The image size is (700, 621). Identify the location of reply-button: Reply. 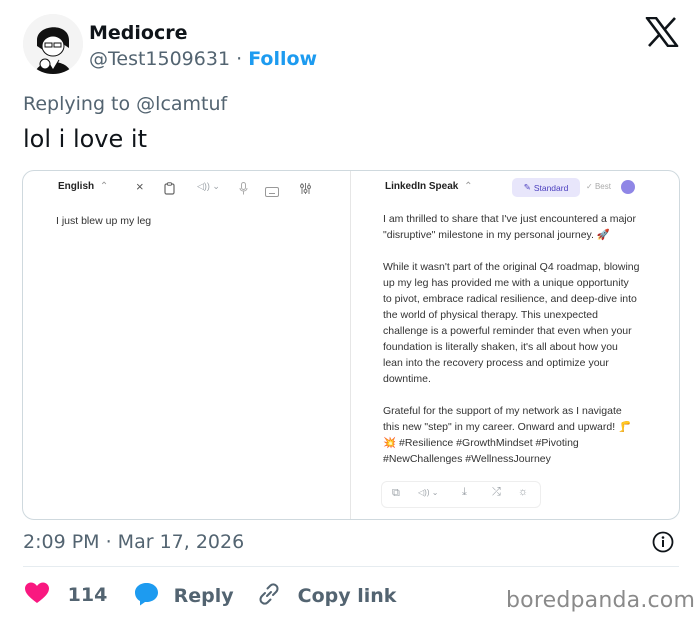
(184, 596).